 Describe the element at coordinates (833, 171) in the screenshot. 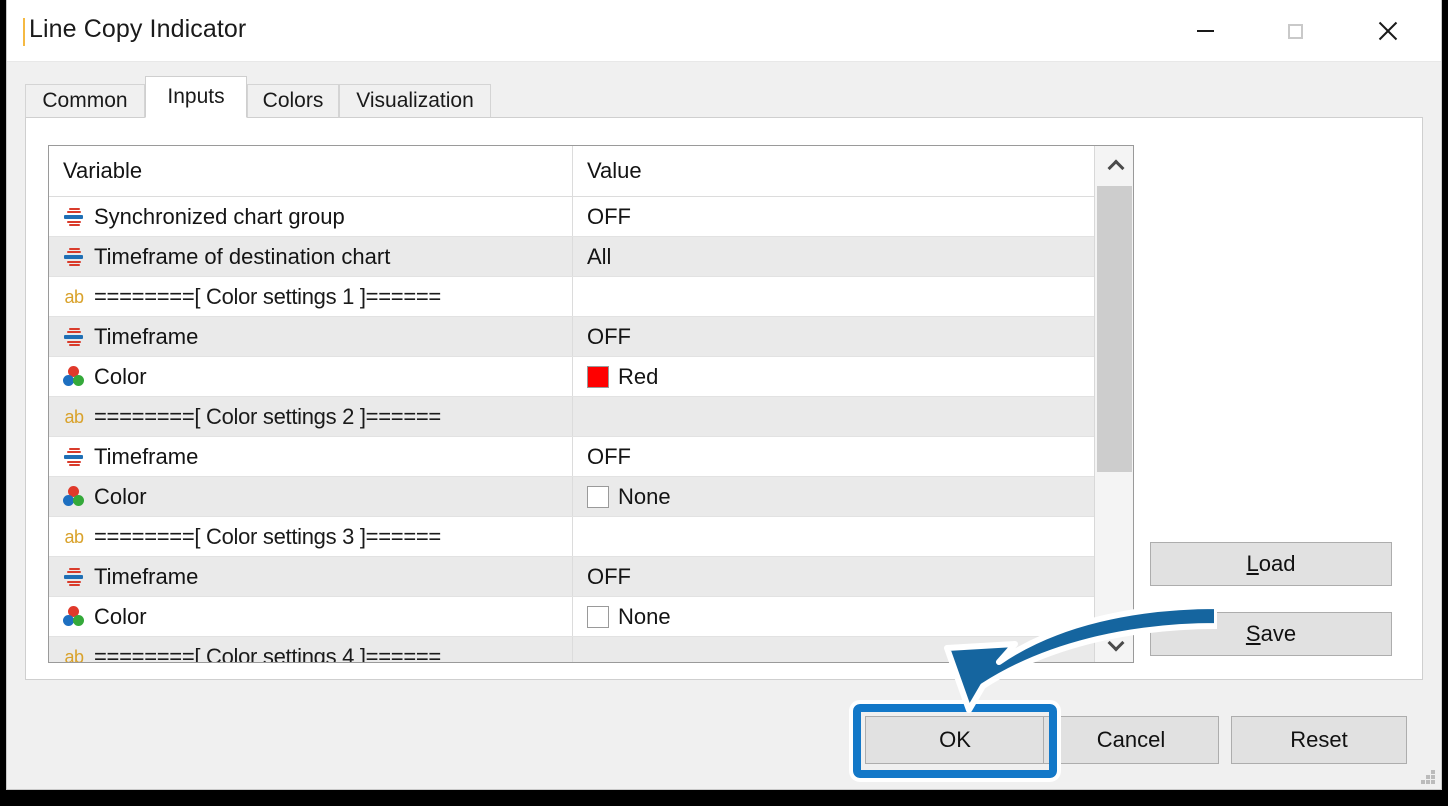

I see `grid-header-value: Value` at that location.